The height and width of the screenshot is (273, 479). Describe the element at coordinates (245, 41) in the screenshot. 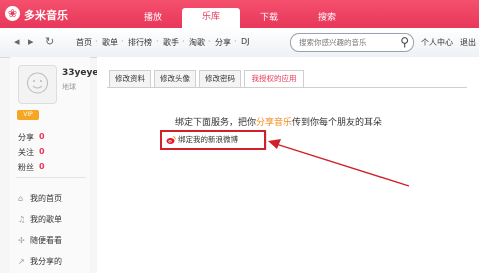

I see `crumb-dj: DJ` at that location.